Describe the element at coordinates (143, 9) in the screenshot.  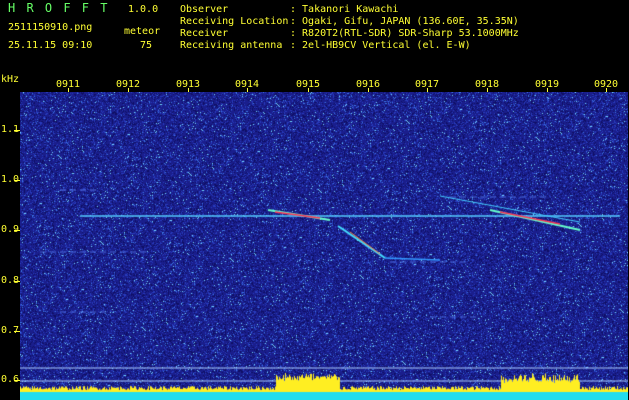
I see `app-version: 1.0.0` at that location.